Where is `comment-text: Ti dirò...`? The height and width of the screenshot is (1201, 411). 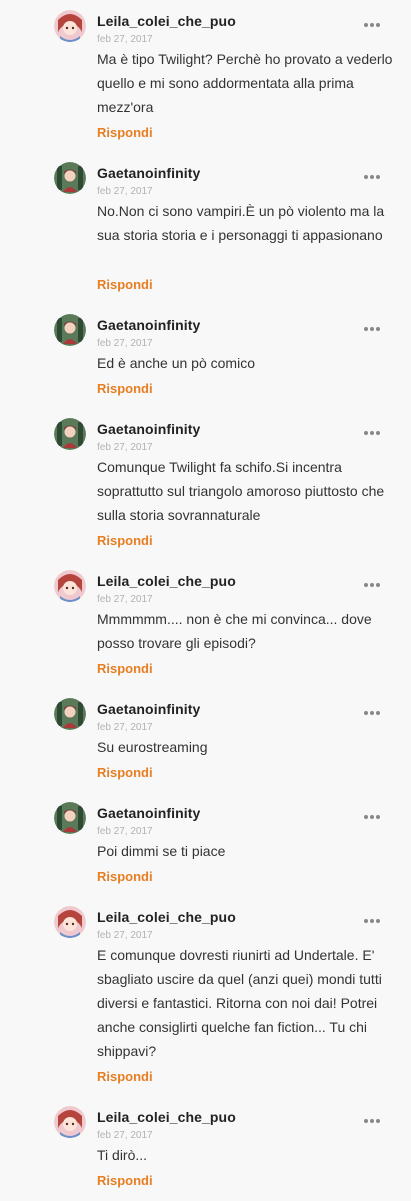 comment-text: Ti dirò... is located at coordinates (122, 1155).